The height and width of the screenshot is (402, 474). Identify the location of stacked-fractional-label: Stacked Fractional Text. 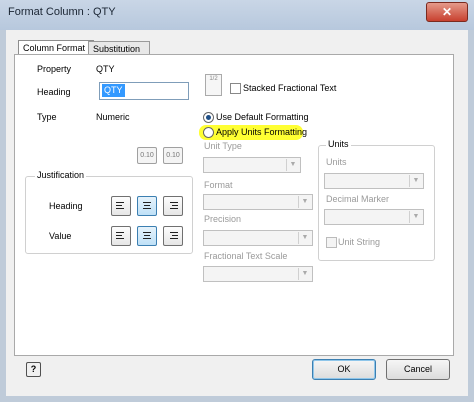
(290, 88).